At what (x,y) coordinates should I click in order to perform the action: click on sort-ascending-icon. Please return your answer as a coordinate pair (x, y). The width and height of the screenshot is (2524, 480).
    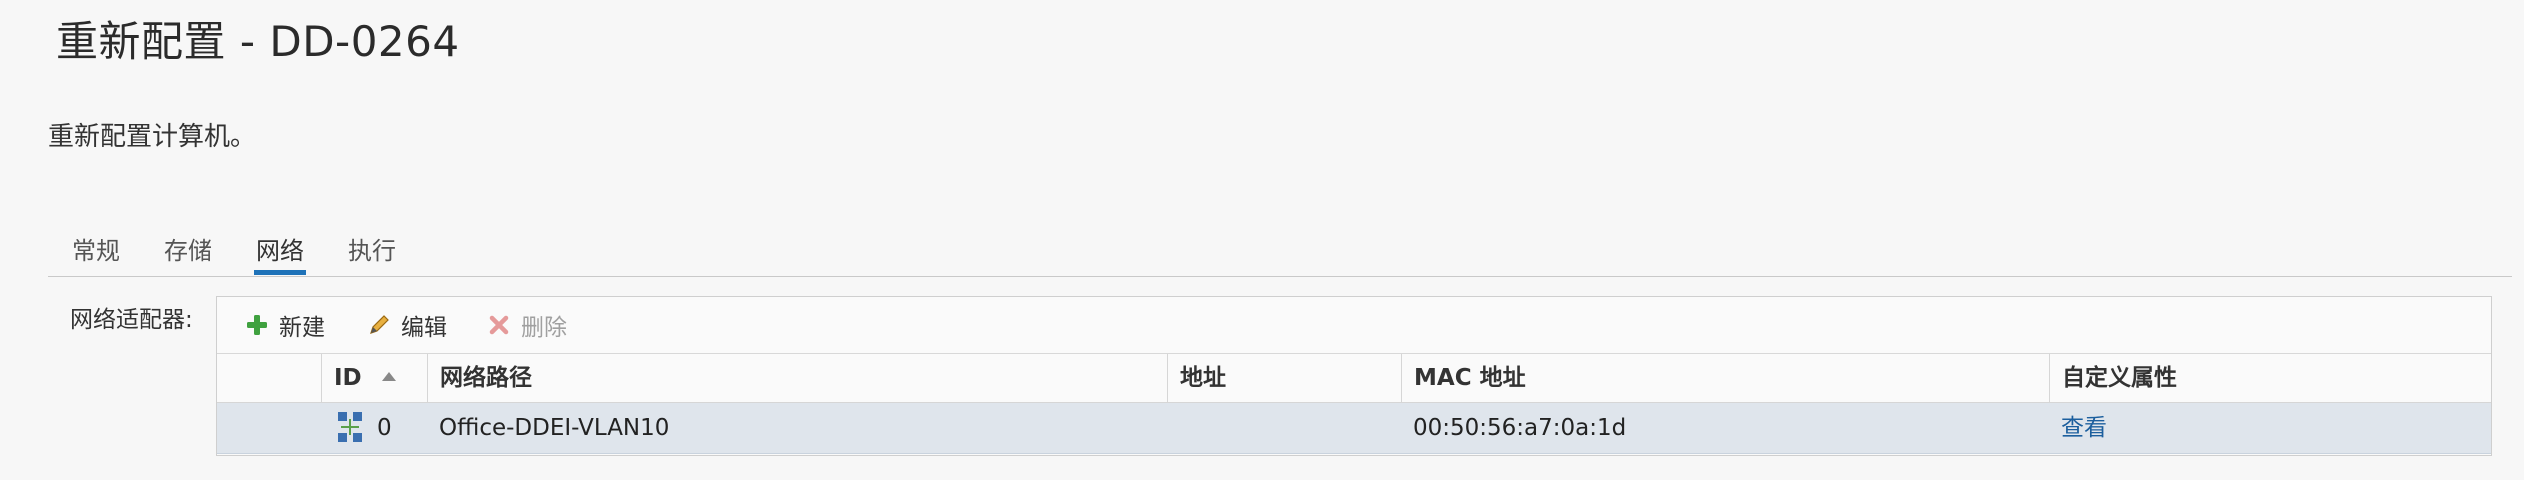
    Looking at the image, I should click on (388, 376).